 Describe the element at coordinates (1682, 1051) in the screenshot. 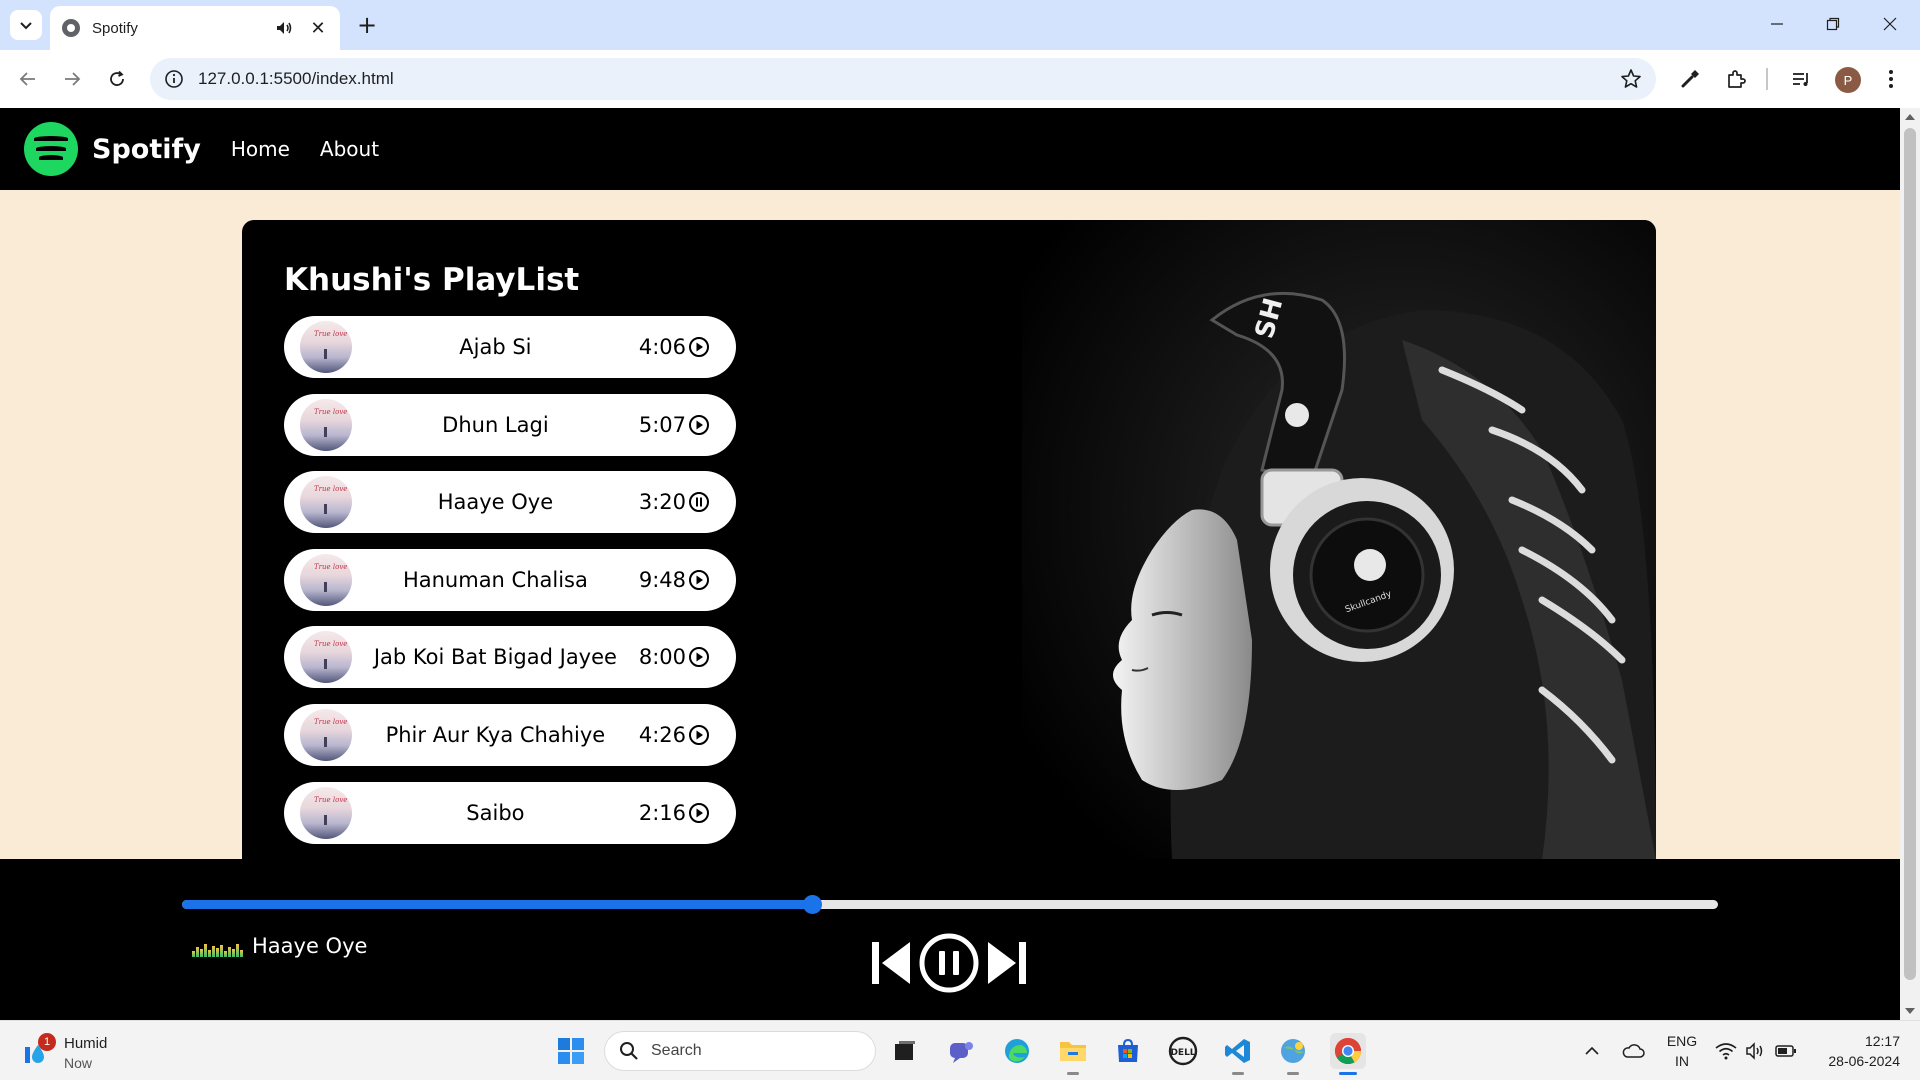

I see `input-language: ENG IN` at that location.